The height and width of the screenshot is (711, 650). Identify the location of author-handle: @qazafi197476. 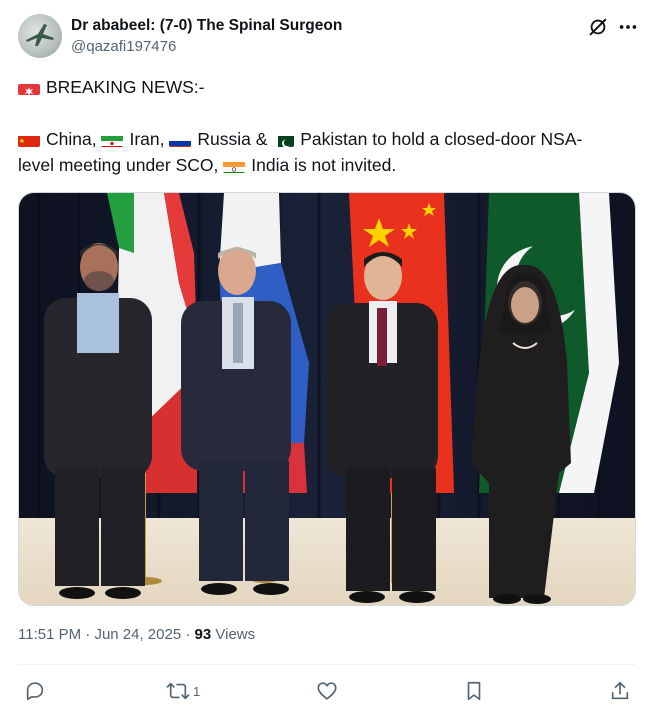
(123, 46).